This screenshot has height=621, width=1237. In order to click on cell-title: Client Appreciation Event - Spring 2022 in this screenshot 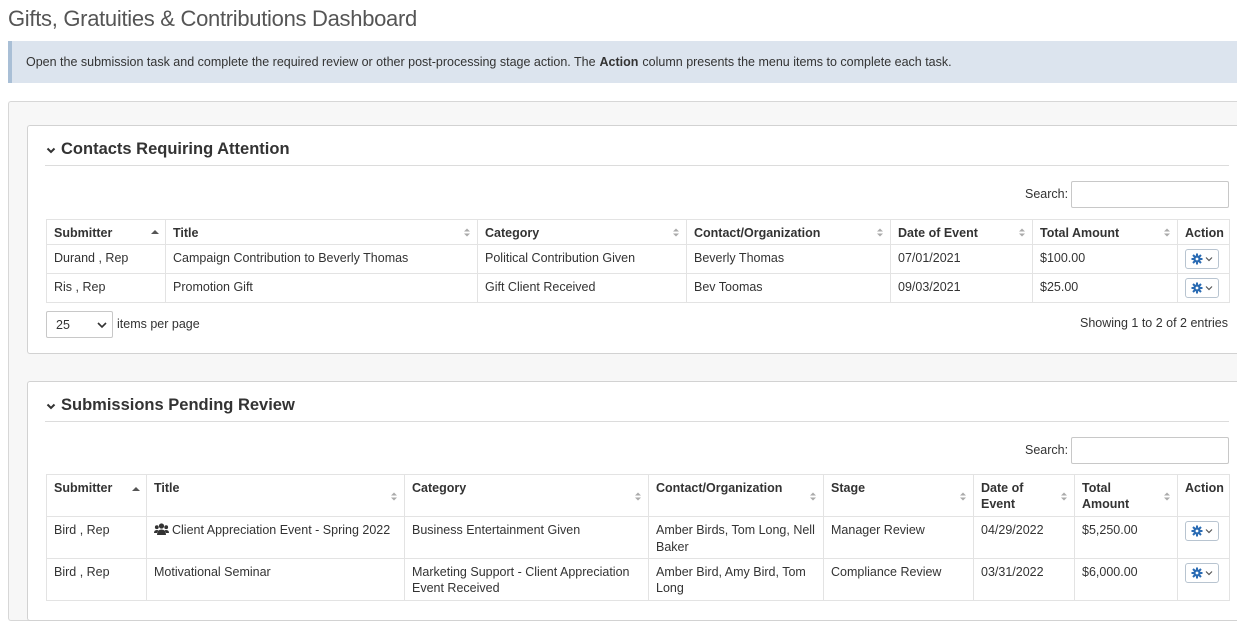, I will do `click(275, 537)`.